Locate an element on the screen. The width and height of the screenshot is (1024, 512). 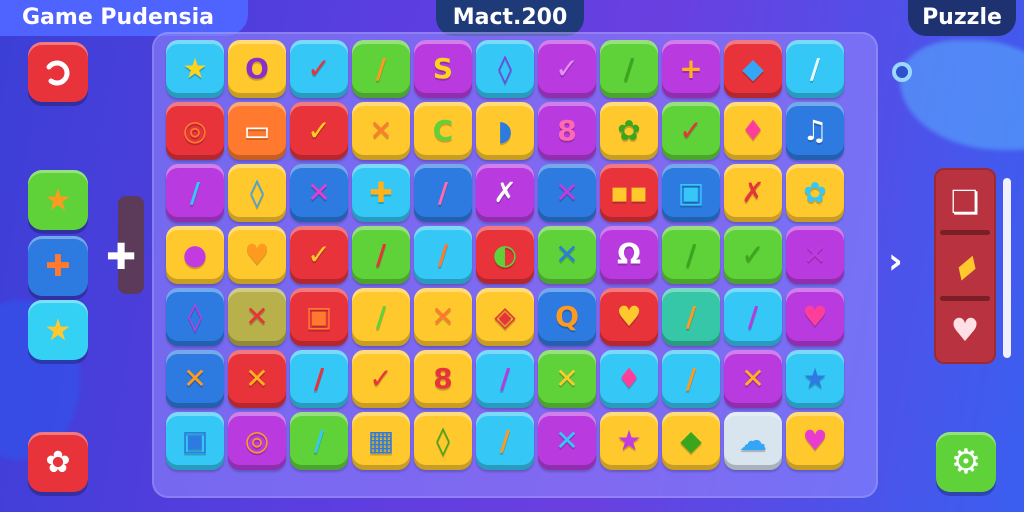
board-tile: ◗ is located at coordinates (505, 131).